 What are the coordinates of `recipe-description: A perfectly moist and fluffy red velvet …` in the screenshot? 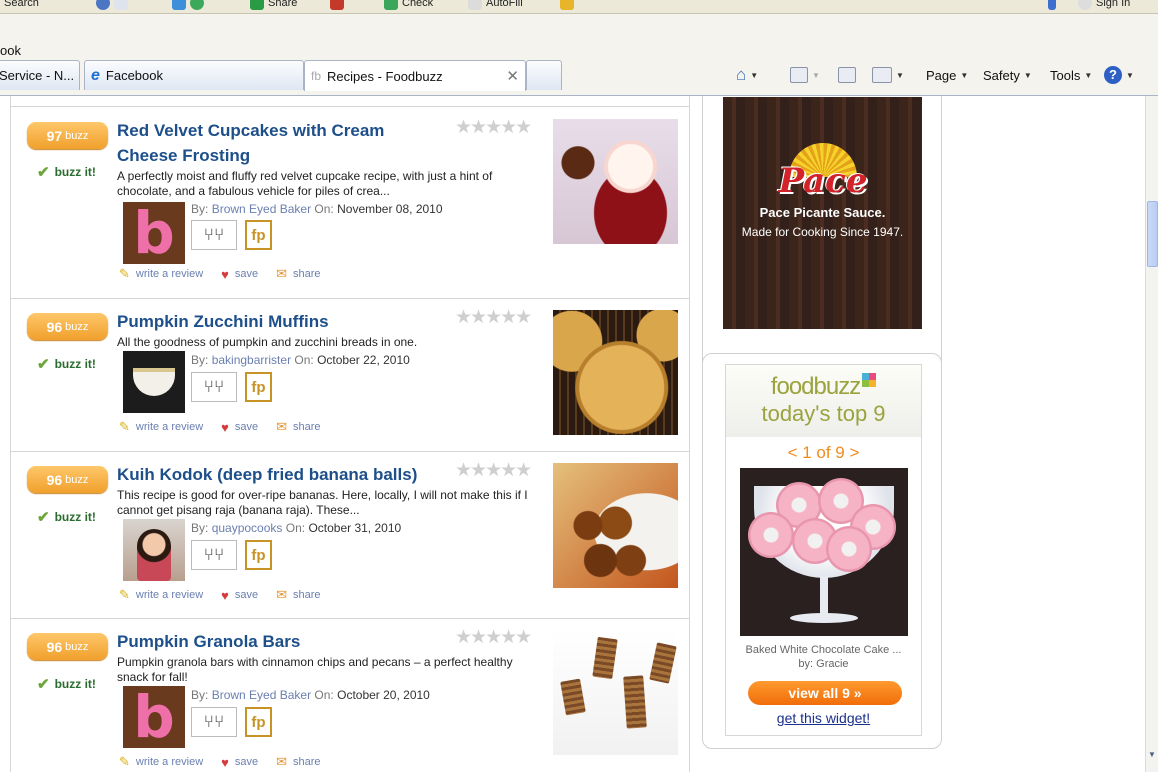 It's located at (305, 183).